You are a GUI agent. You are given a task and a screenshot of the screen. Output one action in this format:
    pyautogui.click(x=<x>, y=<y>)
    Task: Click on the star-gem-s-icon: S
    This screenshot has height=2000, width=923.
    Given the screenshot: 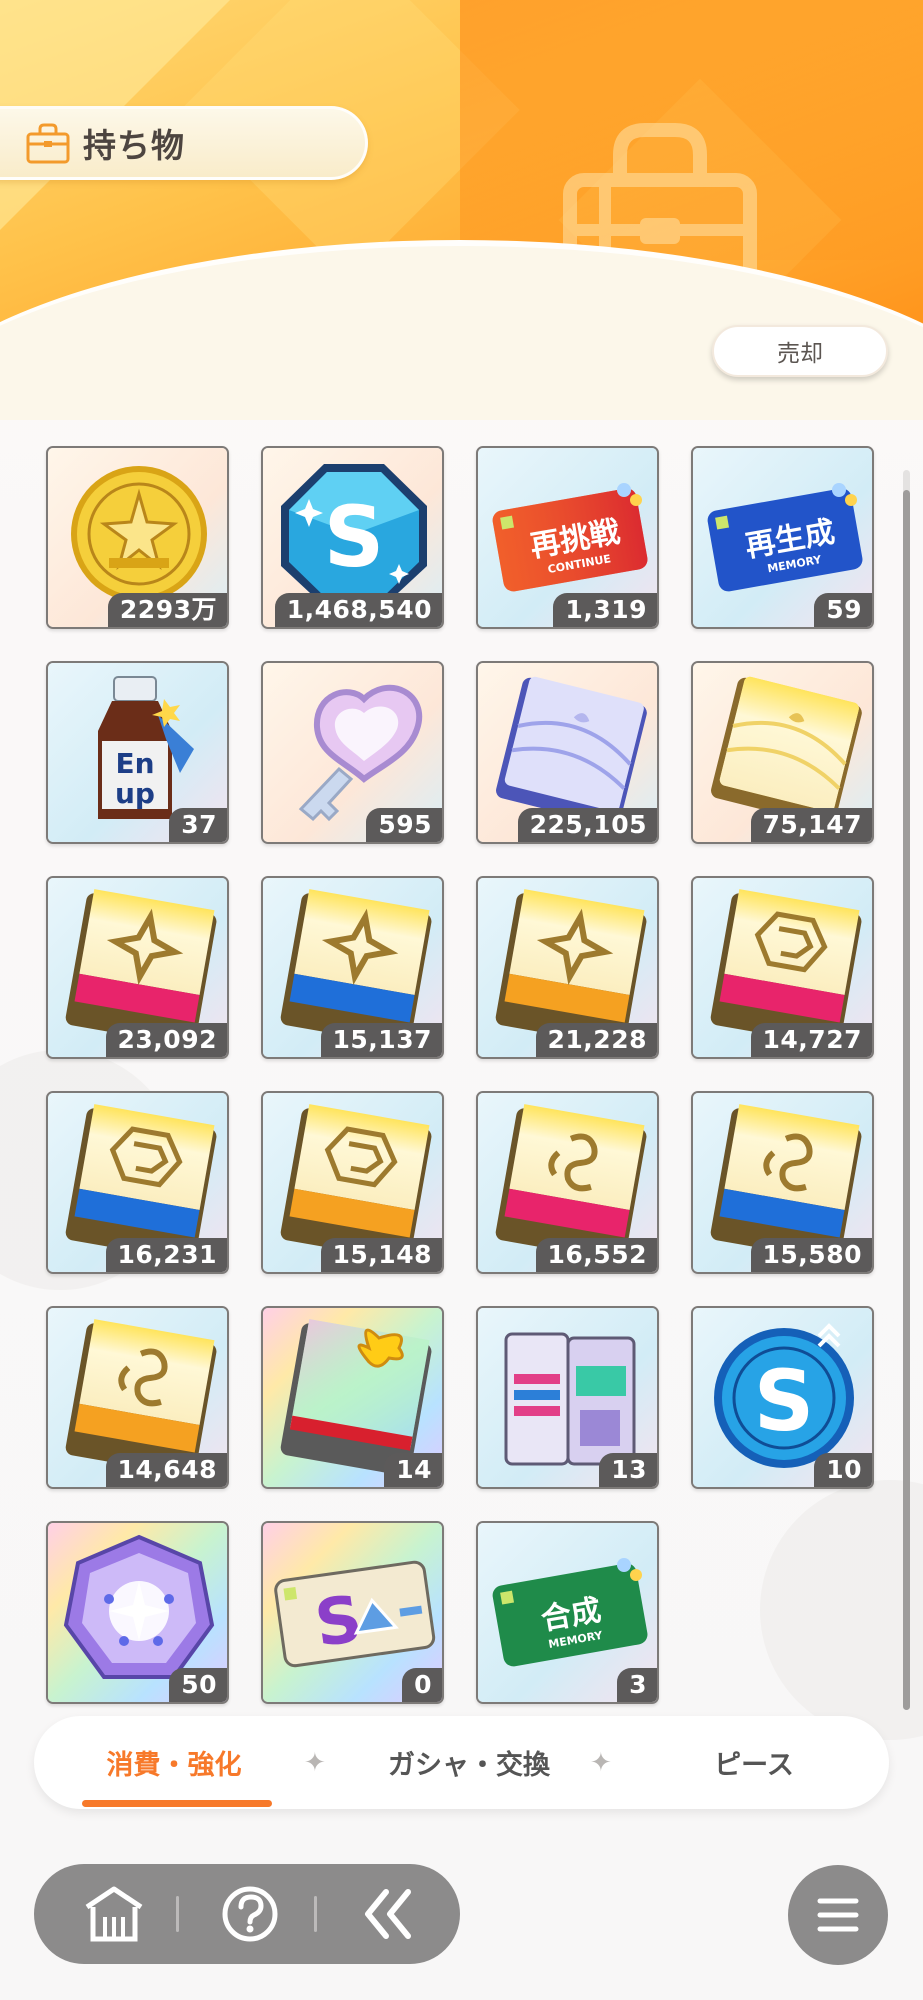 What is the action you would take?
    pyautogui.click(x=354, y=535)
    